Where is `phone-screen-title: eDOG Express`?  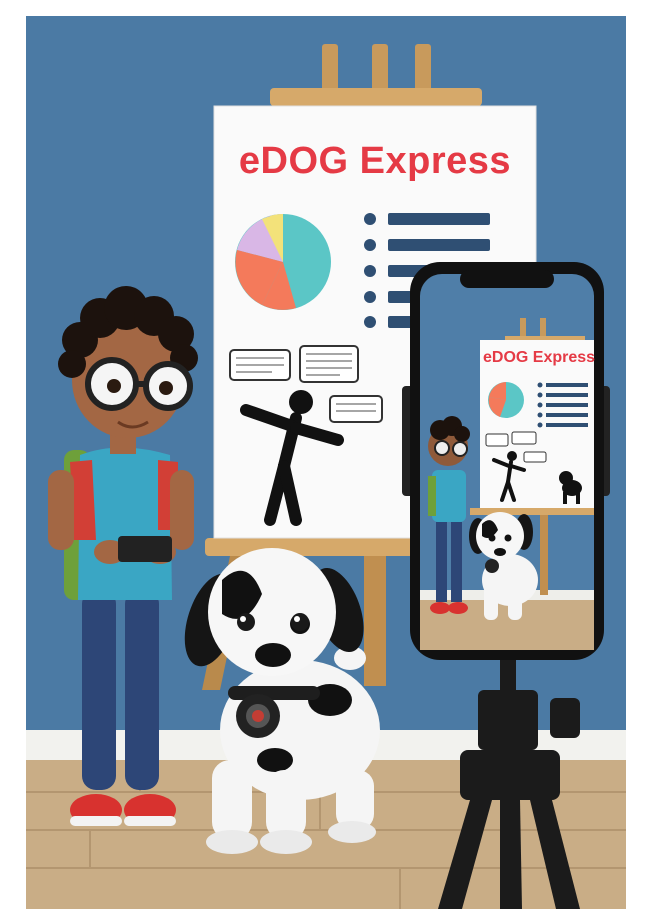
phone-screen-title: eDOG Express is located at coordinates (539, 357).